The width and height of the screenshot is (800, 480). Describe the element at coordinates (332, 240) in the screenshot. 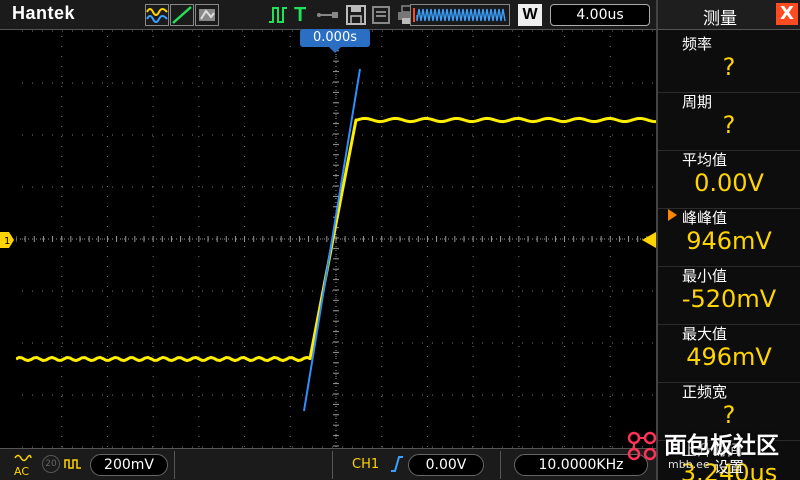

I see `rise-time-cursor-line` at that location.